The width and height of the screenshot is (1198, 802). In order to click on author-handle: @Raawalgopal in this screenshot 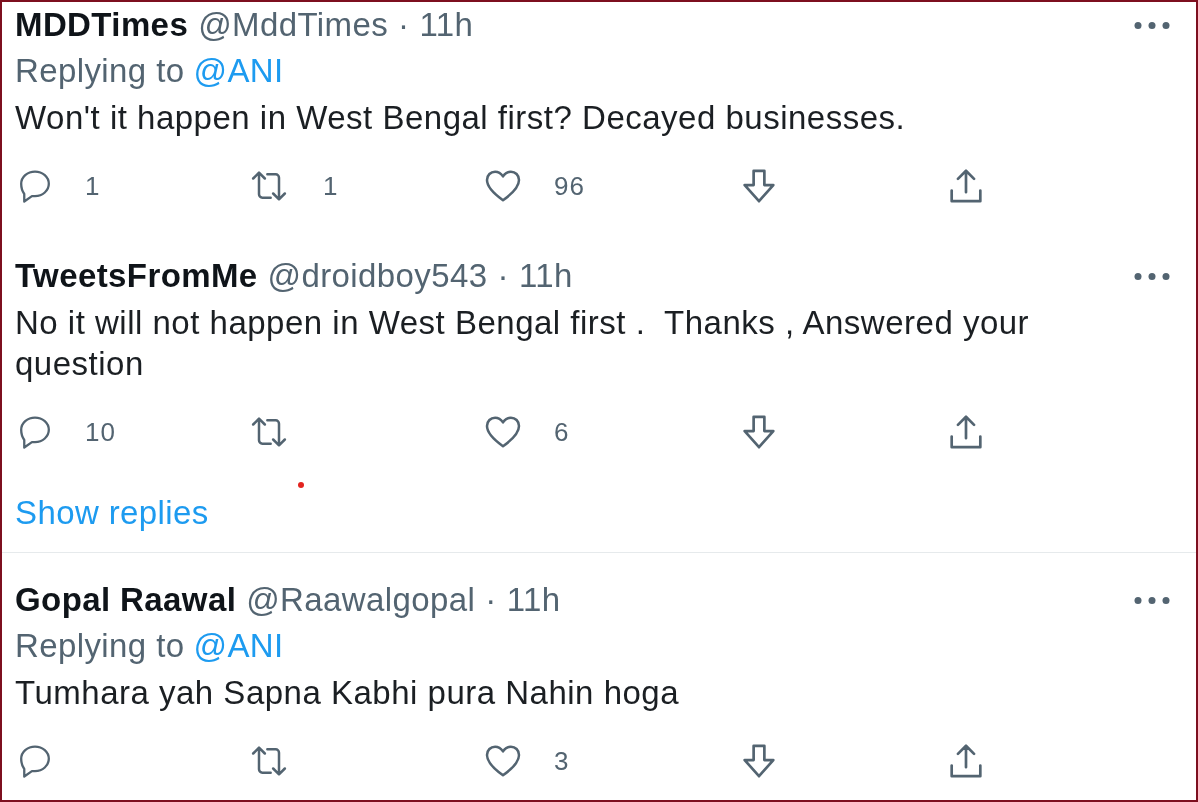, I will do `click(361, 600)`.